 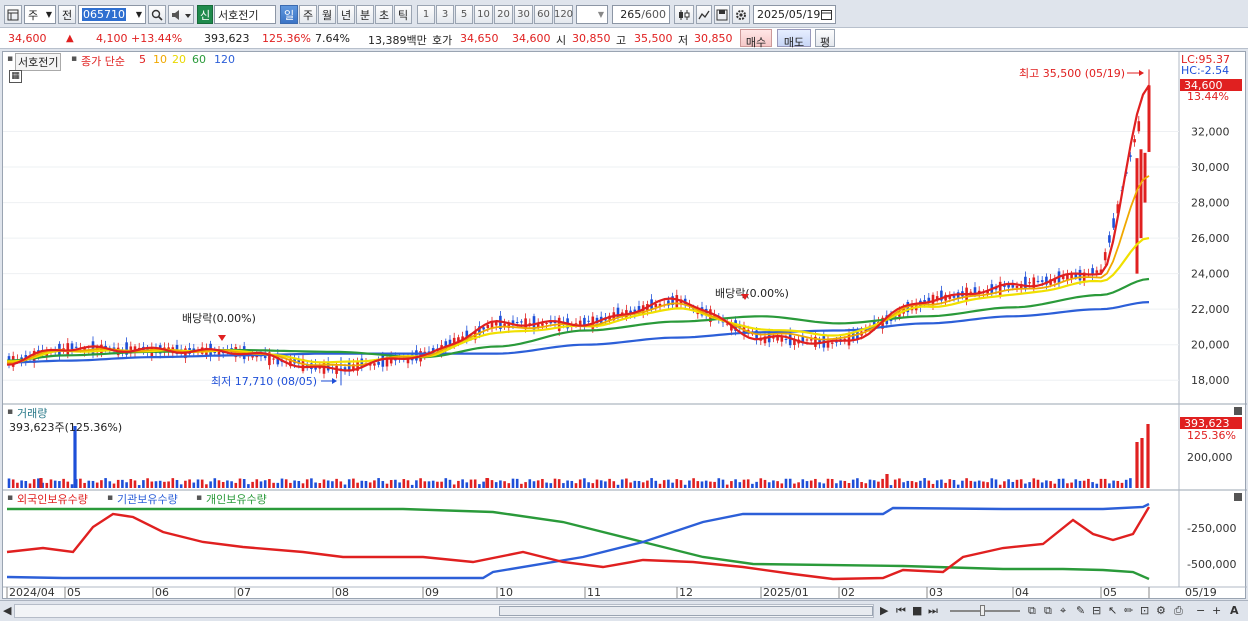 I want to click on institution-holding-label: 기관보유수량, so click(x=147, y=499).